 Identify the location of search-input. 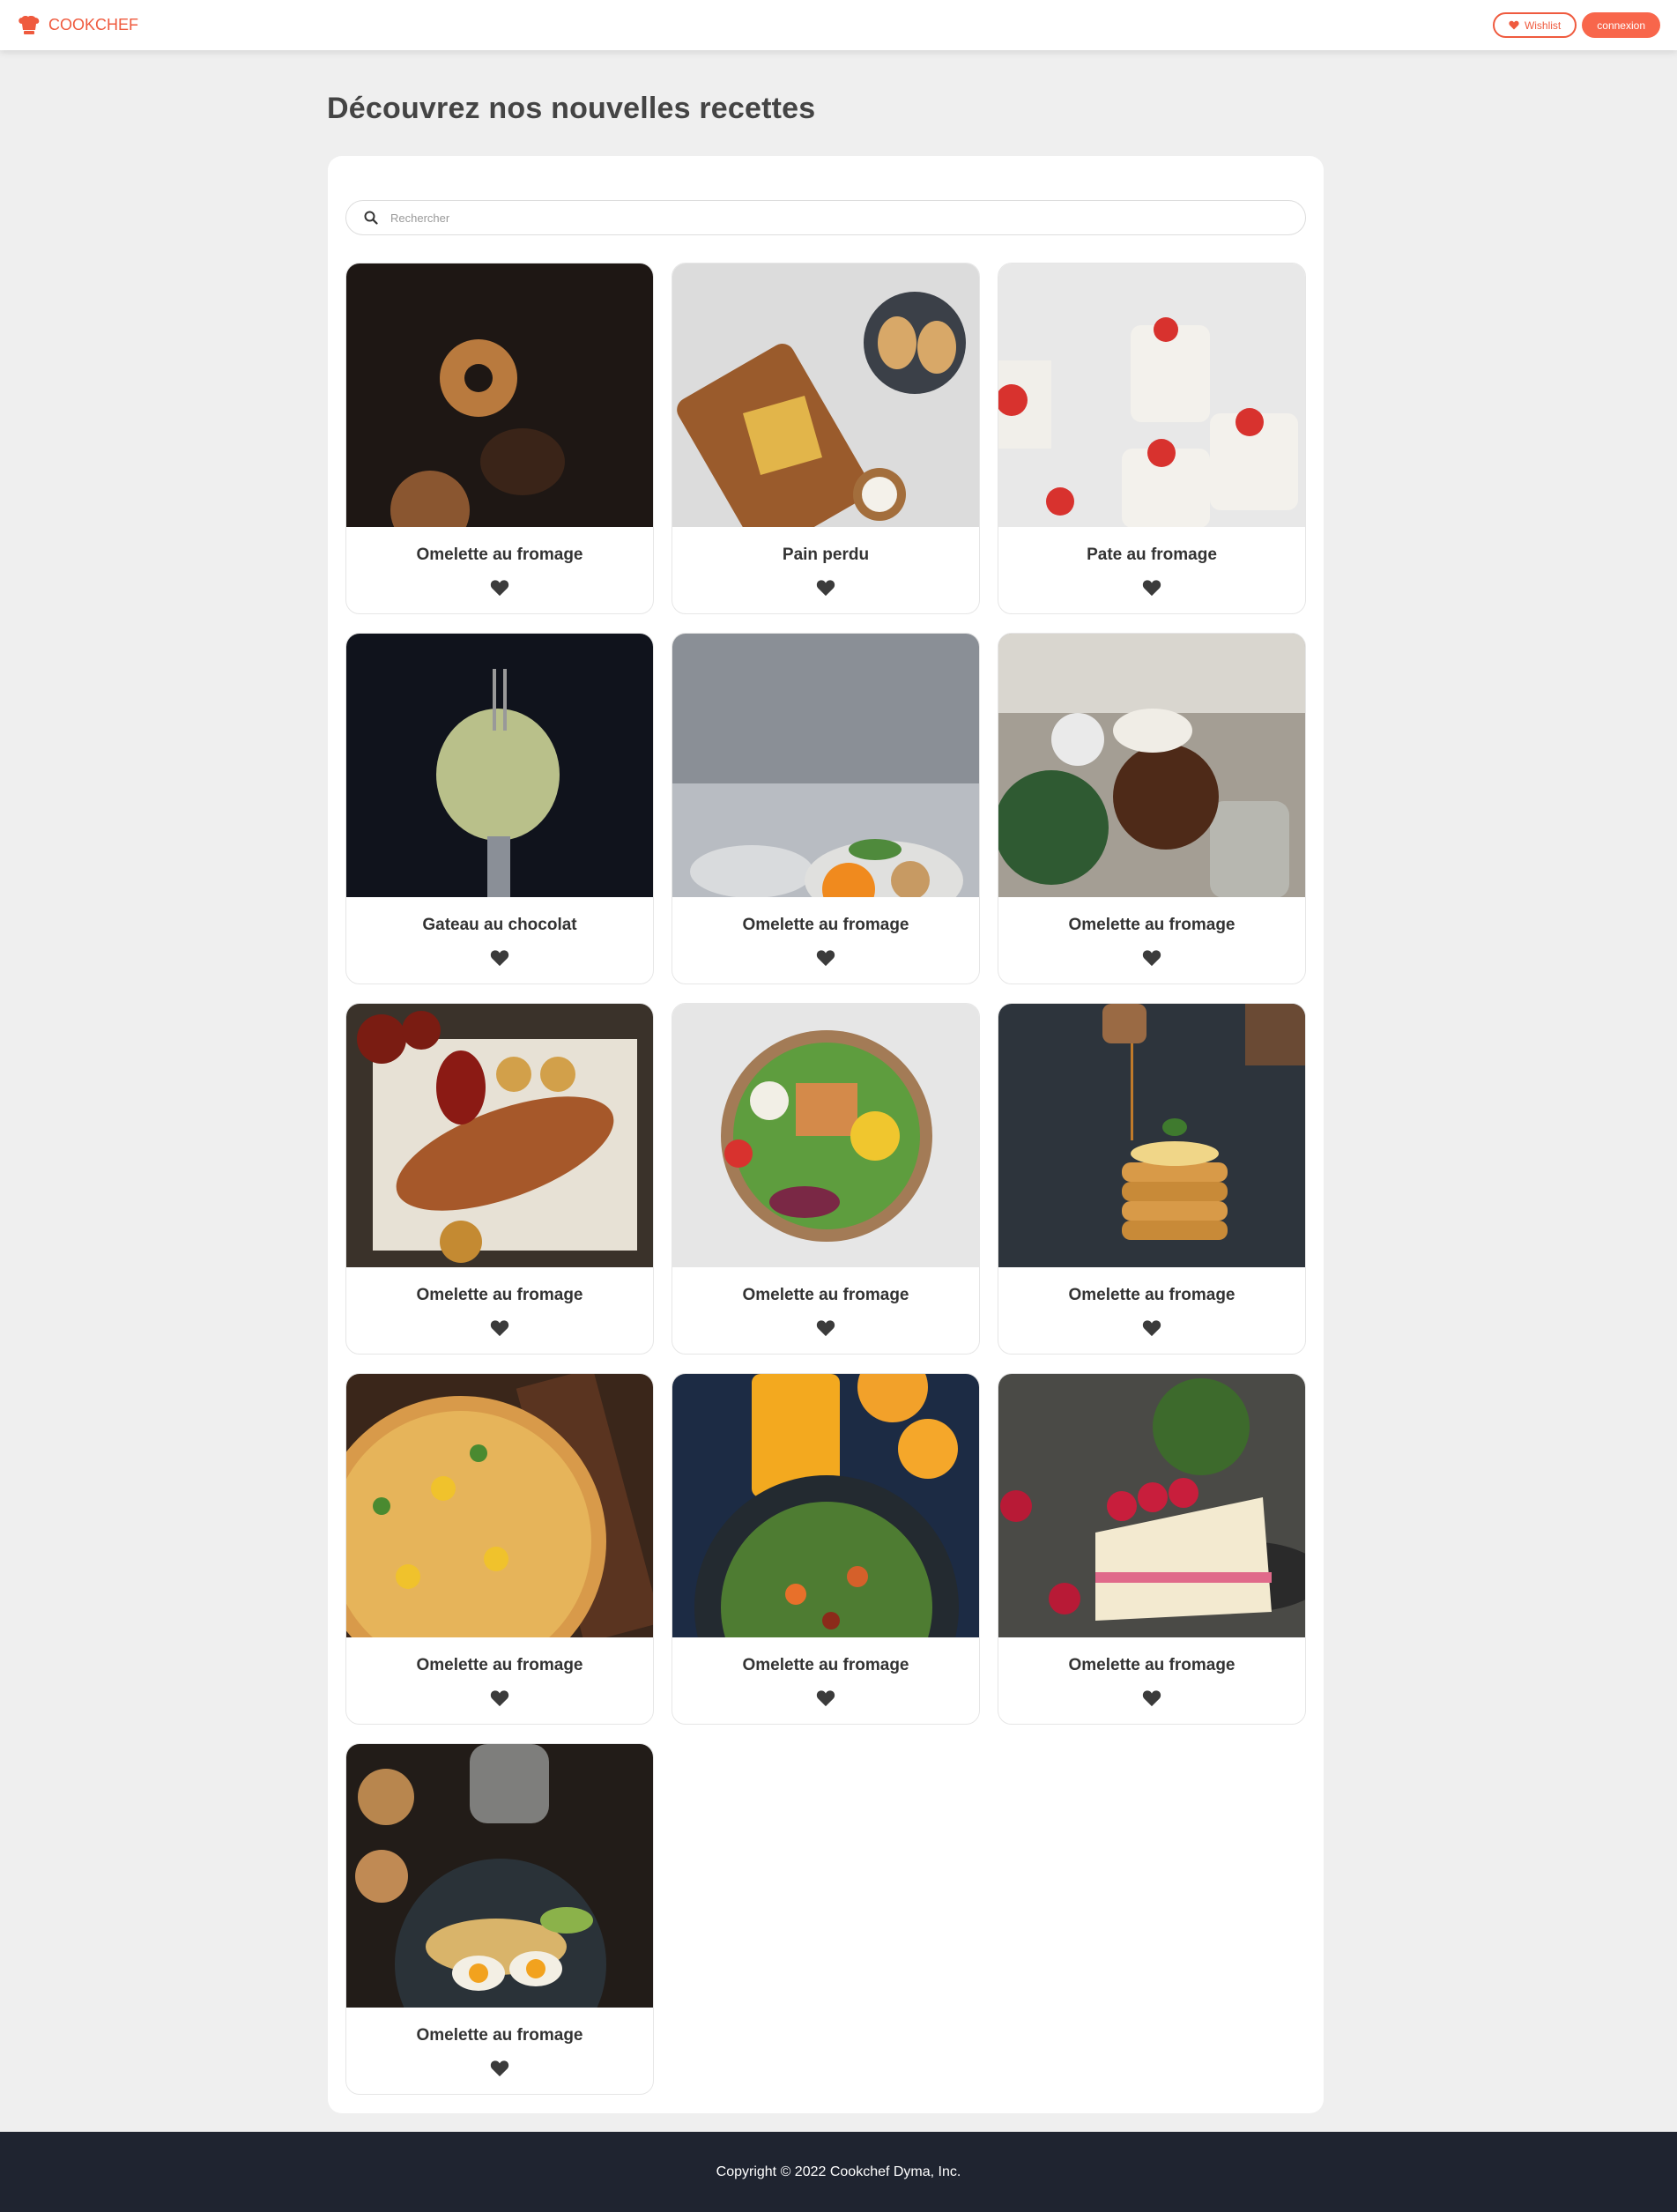
(787, 218).